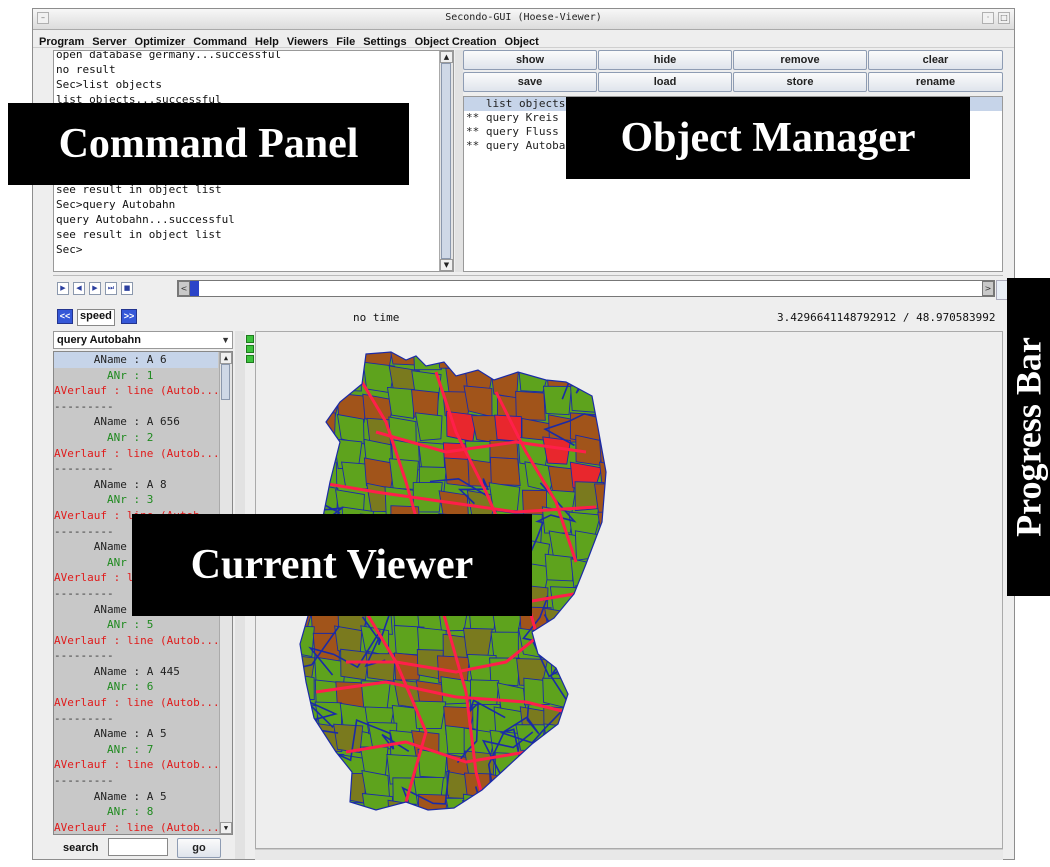 The height and width of the screenshot is (867, 1050). I want to click on tuple-number: ANr : 8, so click(136, 812).